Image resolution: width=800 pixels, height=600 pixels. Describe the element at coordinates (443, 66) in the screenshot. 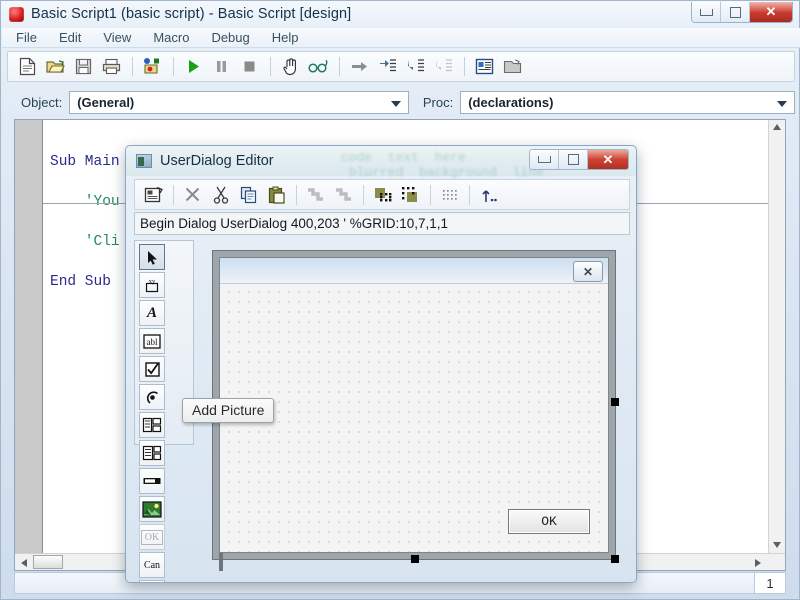

I see `step-out-icon` at that location.